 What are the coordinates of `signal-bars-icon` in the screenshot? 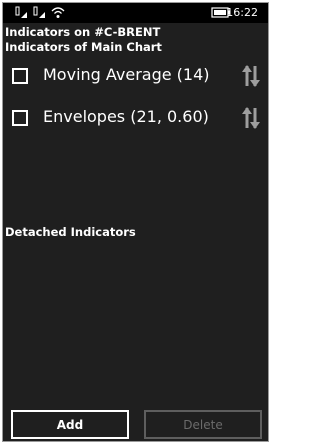 It's located at (21, 12).